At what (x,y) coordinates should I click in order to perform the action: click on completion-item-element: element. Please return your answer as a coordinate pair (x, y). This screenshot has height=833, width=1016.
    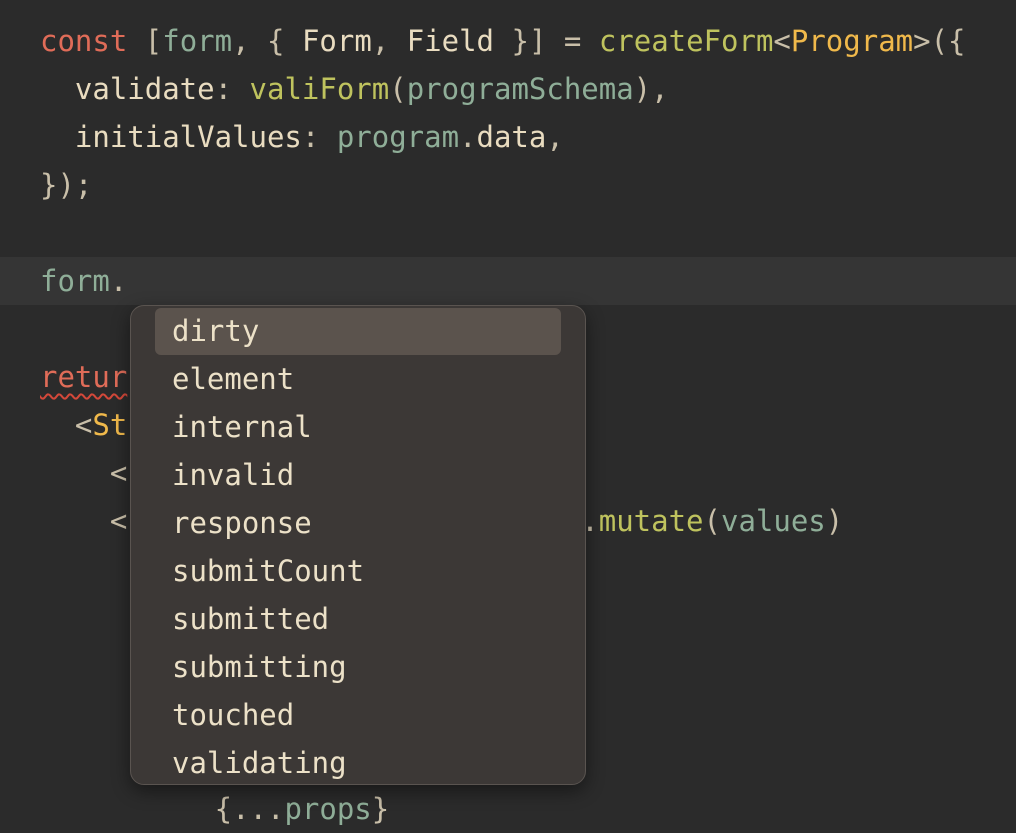
    Looking at the image, I should click on (358, 379).